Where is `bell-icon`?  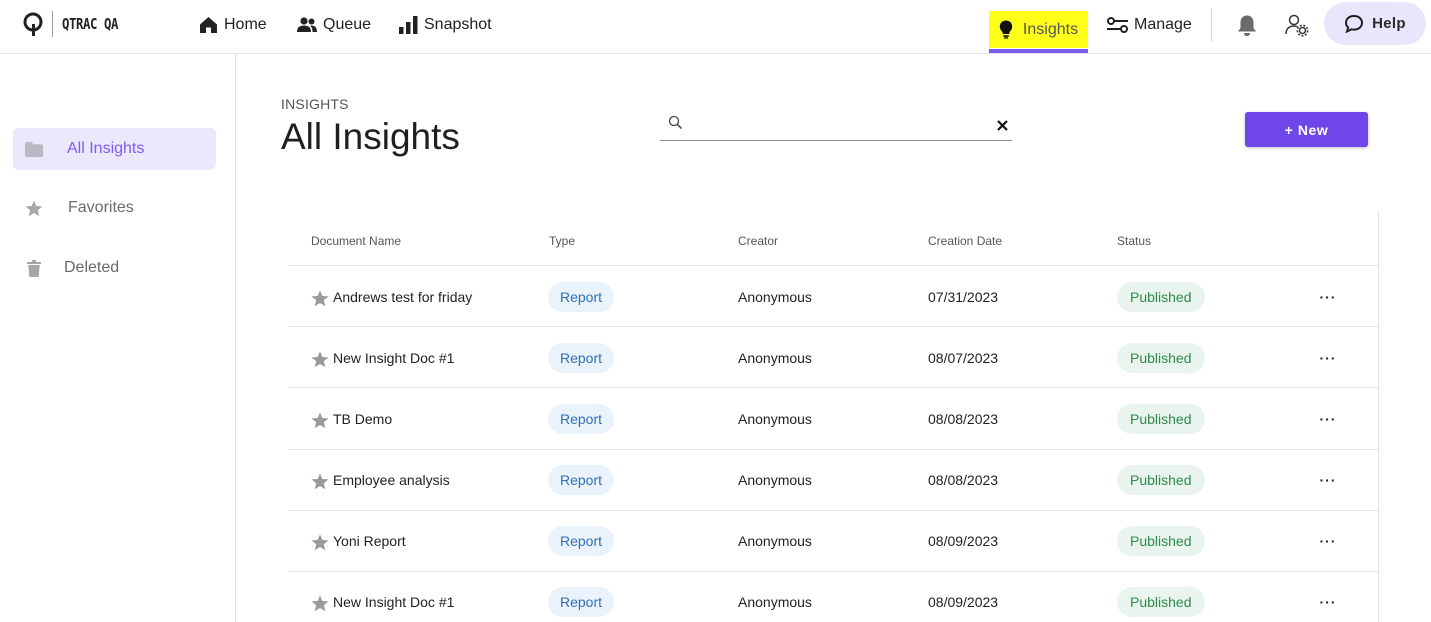 bell-icon is located at coordinates (1247, 25).